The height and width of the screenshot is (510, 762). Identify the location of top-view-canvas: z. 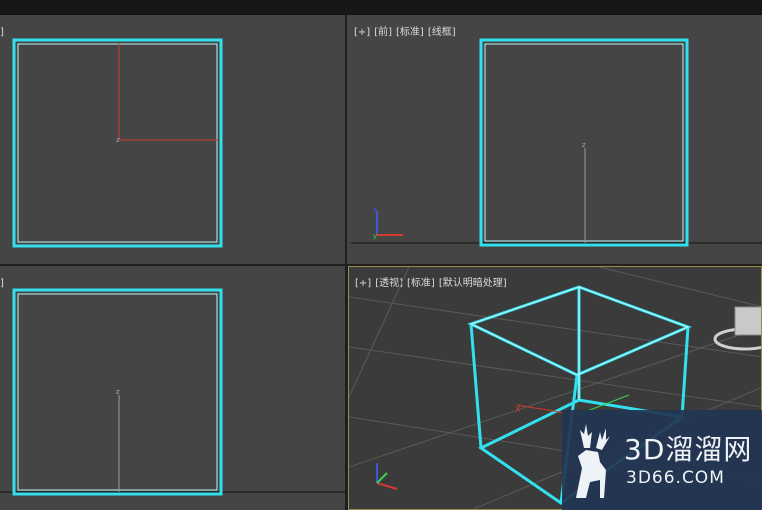
(117, 143).